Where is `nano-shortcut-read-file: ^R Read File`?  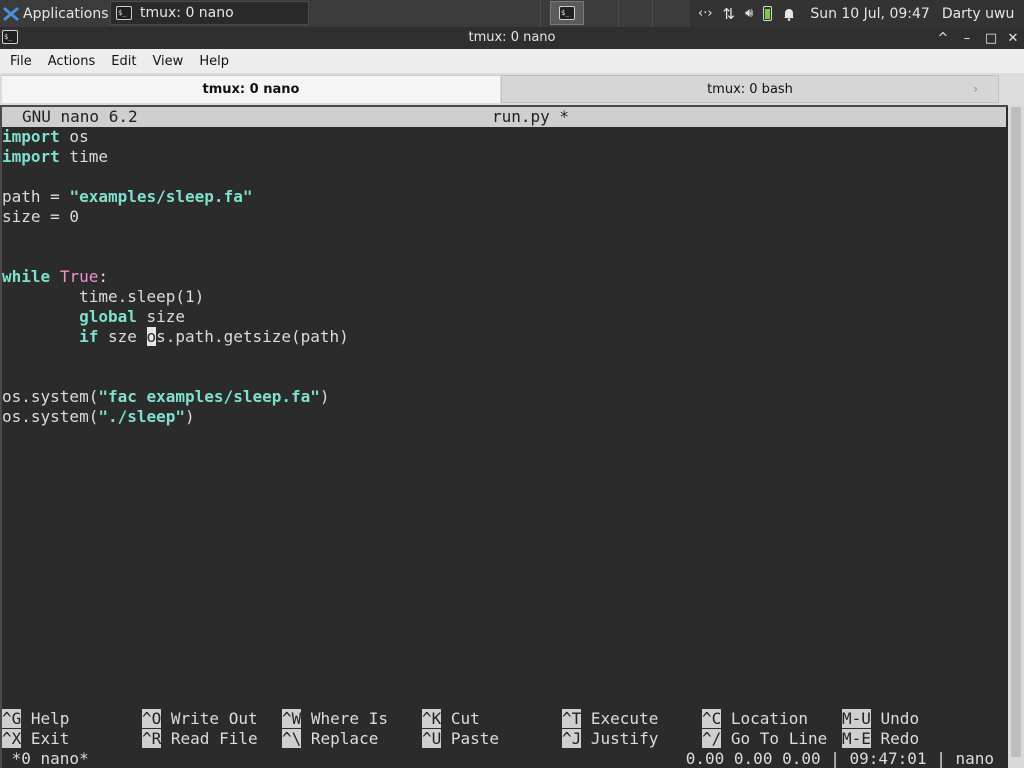 nano-shortcut-read-file: ^R Read File is located at coordinates (200, 739).